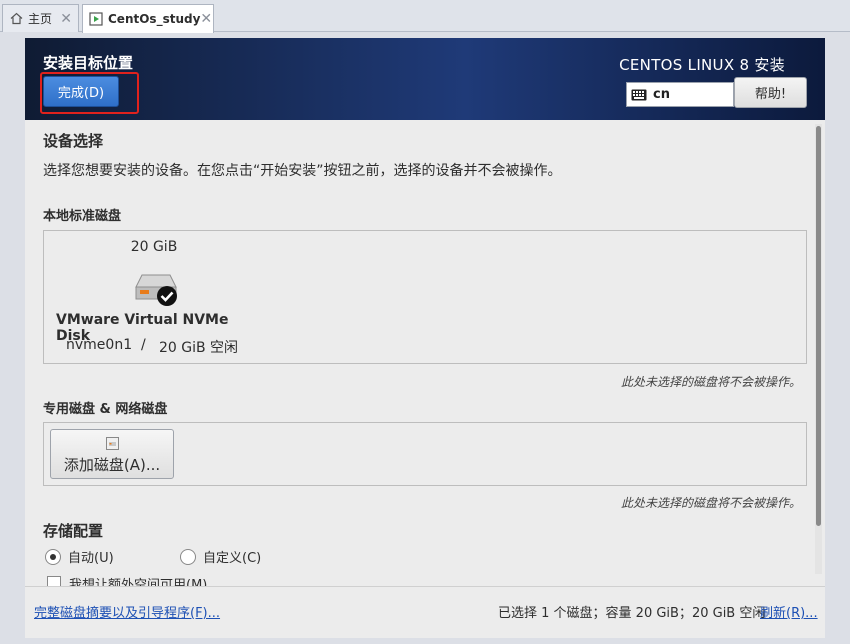 This screenshot has width=850, height=644. I want to click on disk-selection-status: 已选择 1 个磁盘；容量 20 GiB；20 GiB 空闲, so click(632, 613).